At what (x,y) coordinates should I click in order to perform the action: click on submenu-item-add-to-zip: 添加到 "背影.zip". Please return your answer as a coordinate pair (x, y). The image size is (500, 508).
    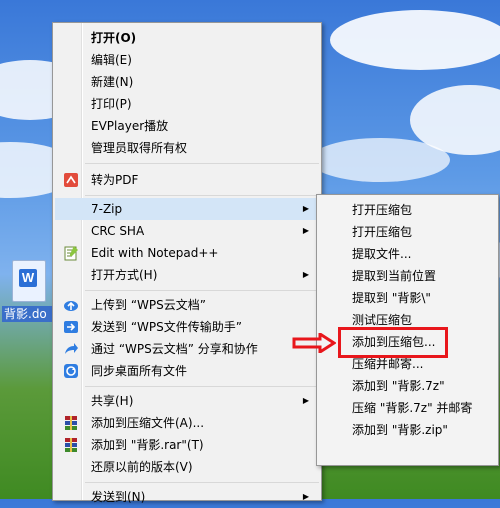
    Looking at the image, I should click on (407, 430).